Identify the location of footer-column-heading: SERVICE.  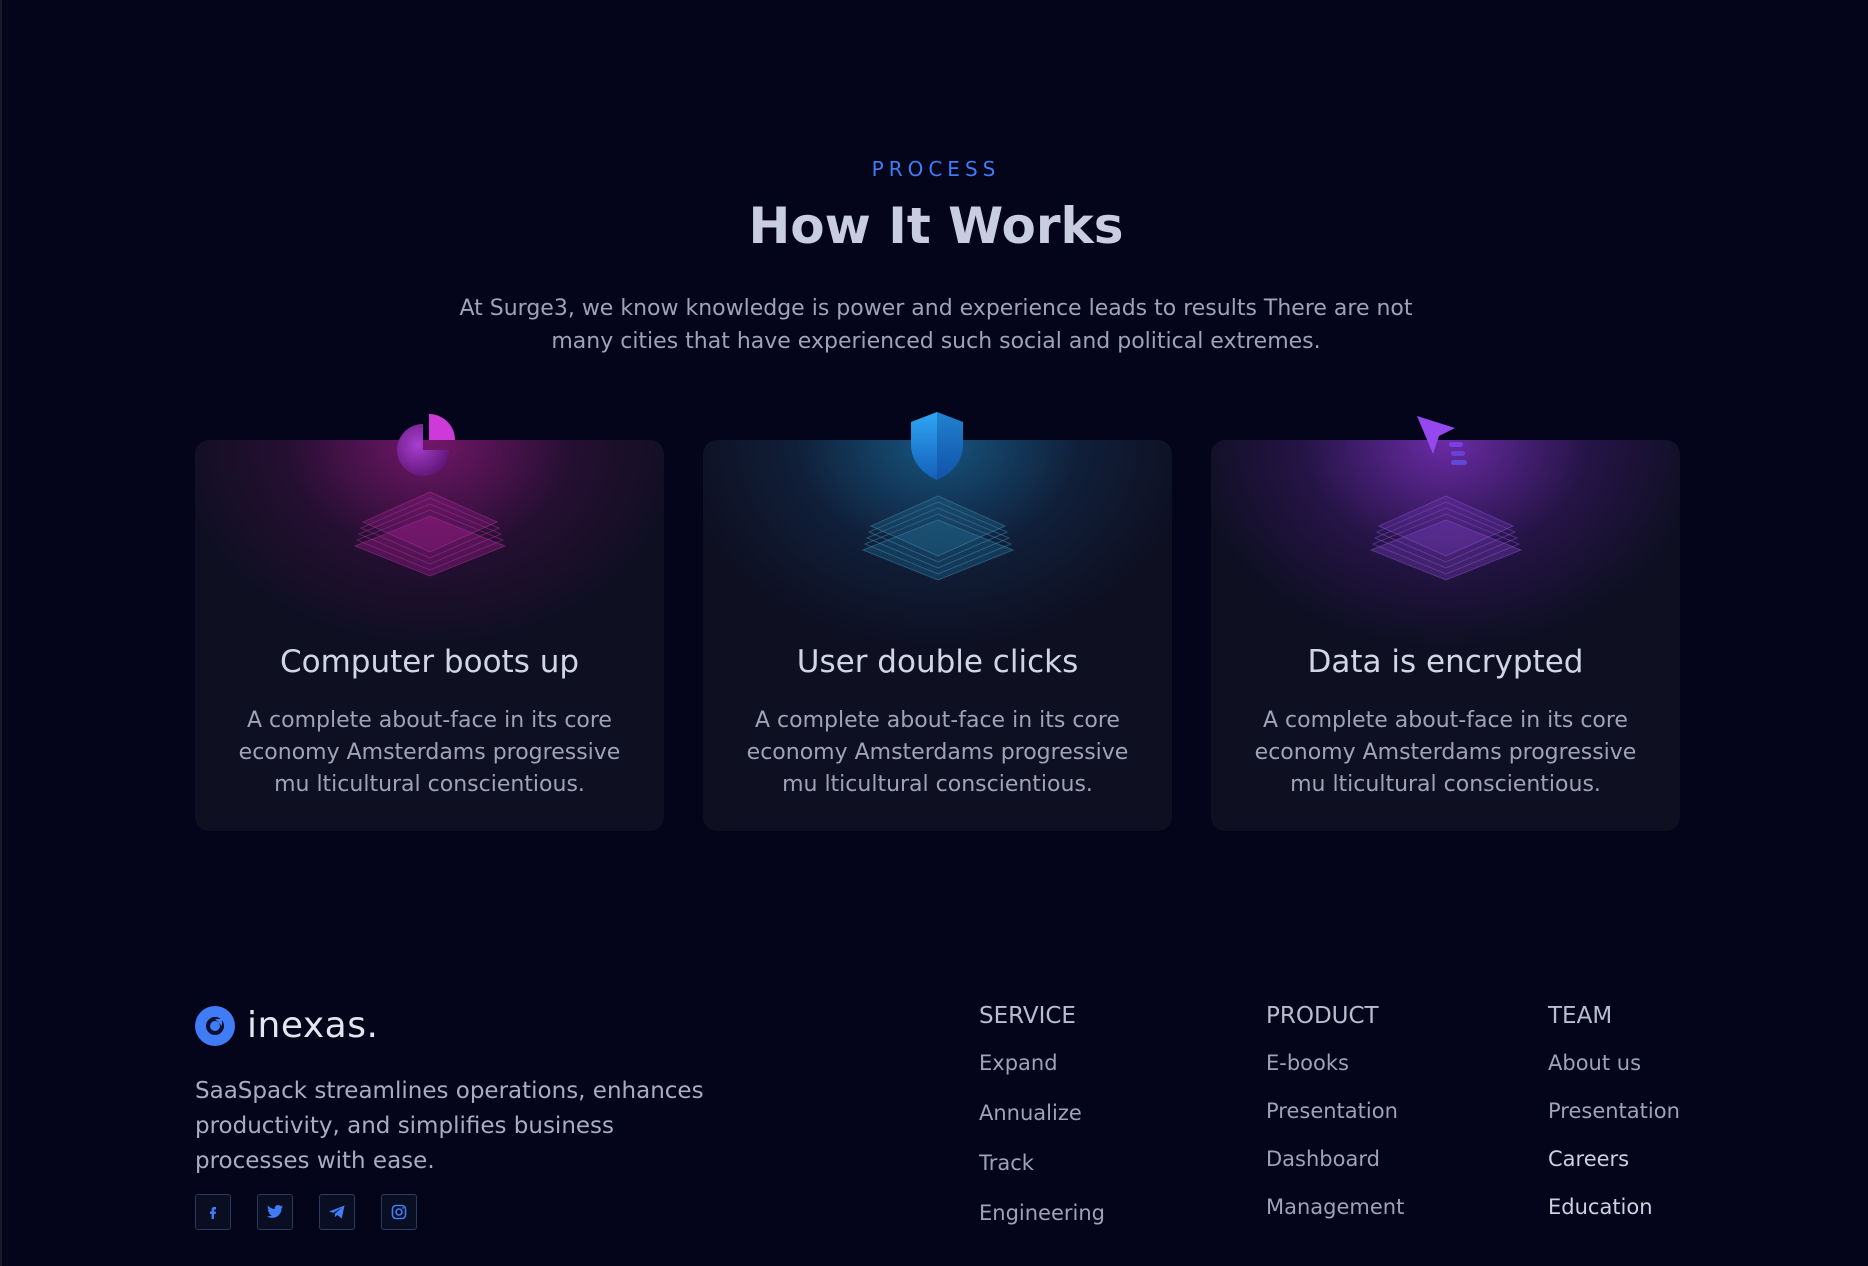
(1027, 1016).